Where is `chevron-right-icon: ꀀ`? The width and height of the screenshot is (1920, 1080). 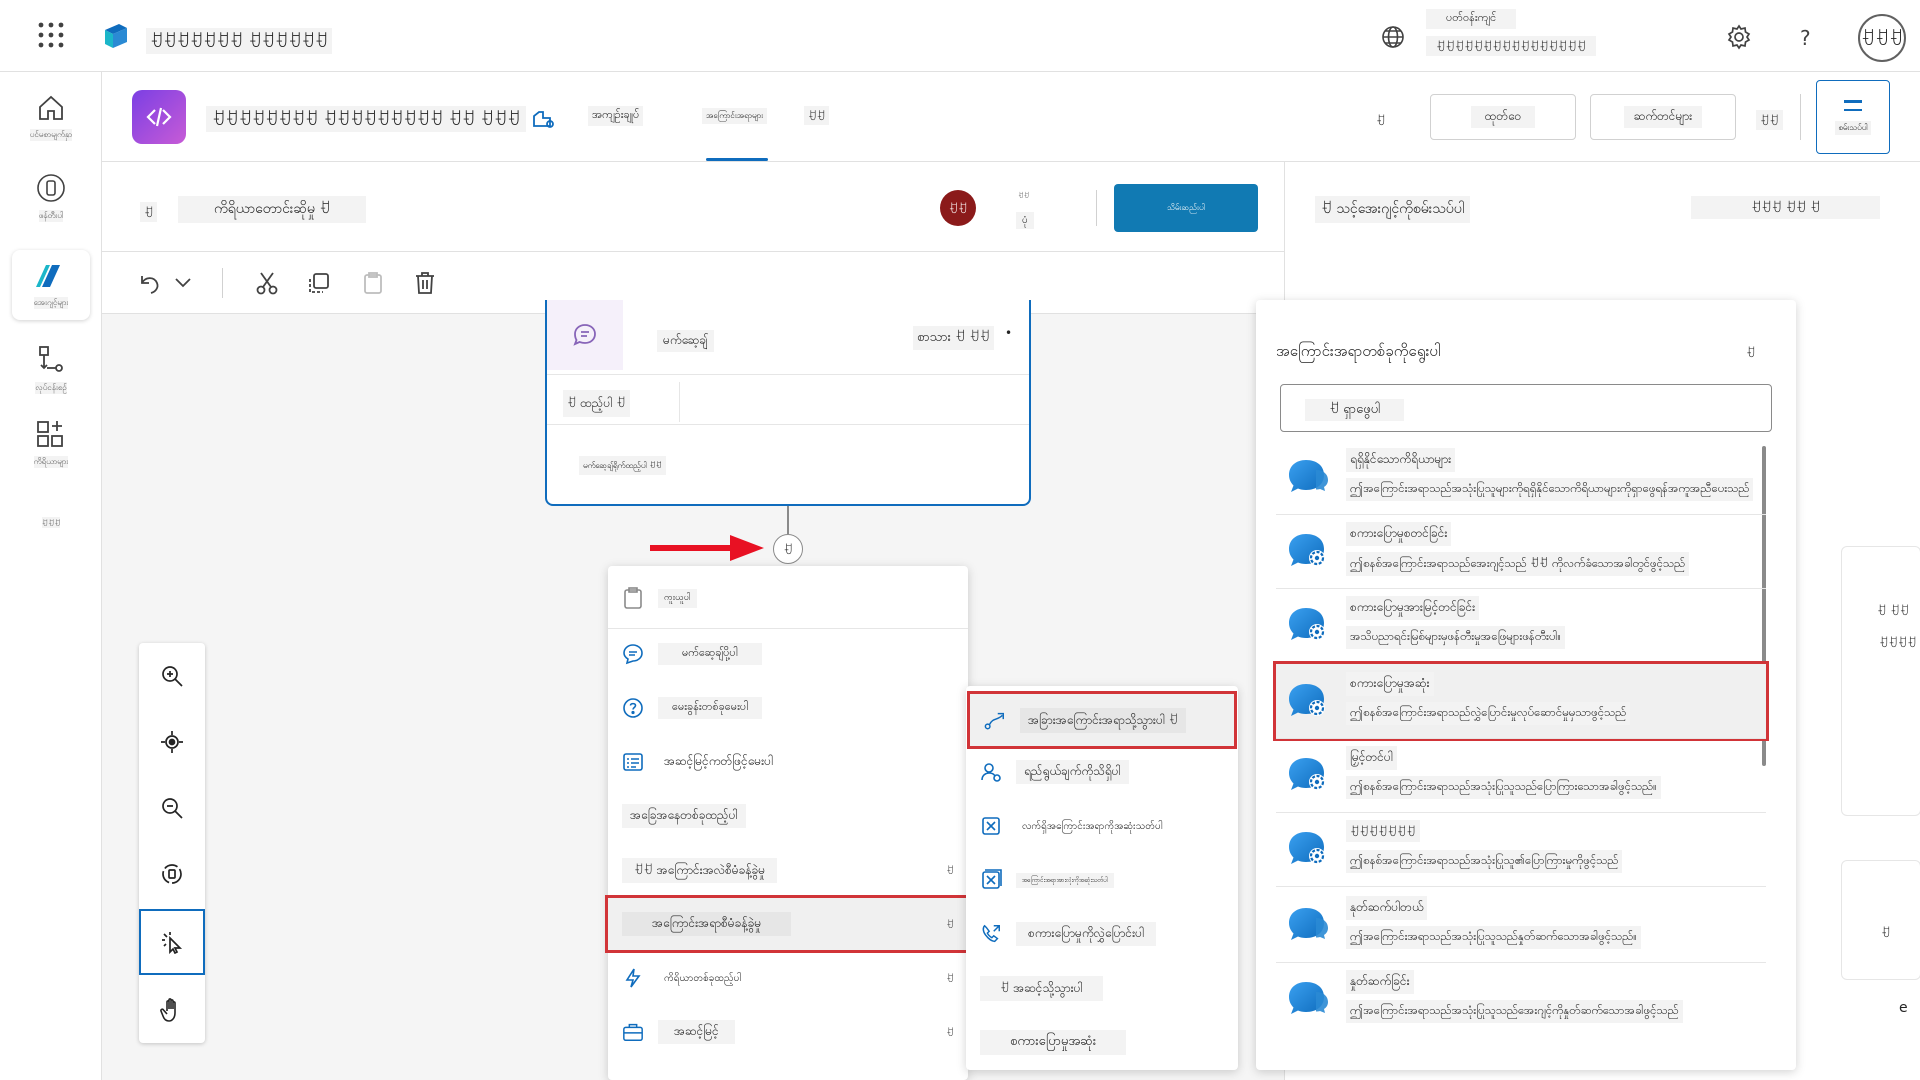
chevron-right-icon: ꀀ is located at coordinates (950, 979).